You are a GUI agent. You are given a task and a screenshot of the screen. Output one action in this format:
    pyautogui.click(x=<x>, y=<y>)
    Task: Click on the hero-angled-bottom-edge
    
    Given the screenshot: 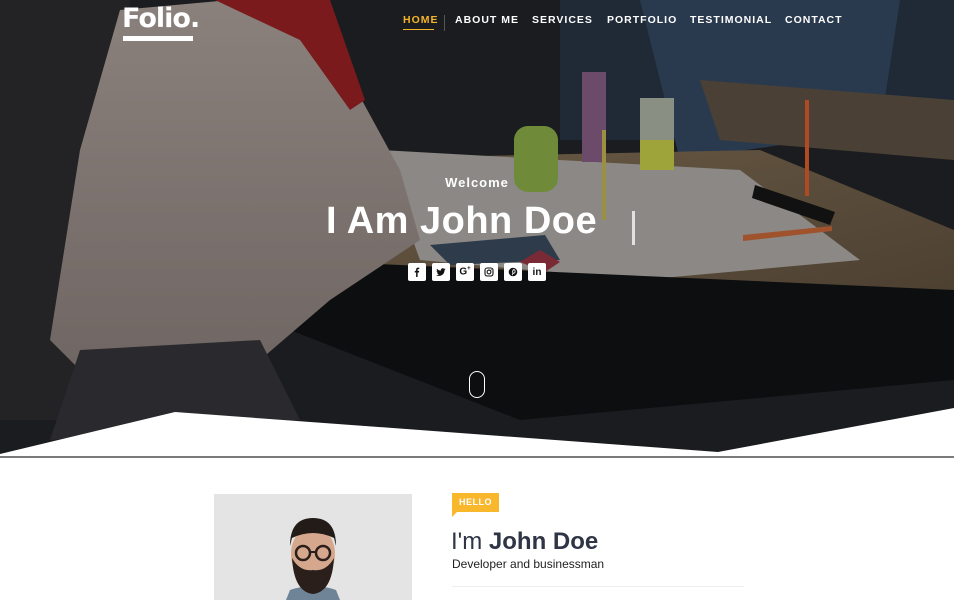 What is the action you would take?
    pyautogui.click(x=477, y=433)
    